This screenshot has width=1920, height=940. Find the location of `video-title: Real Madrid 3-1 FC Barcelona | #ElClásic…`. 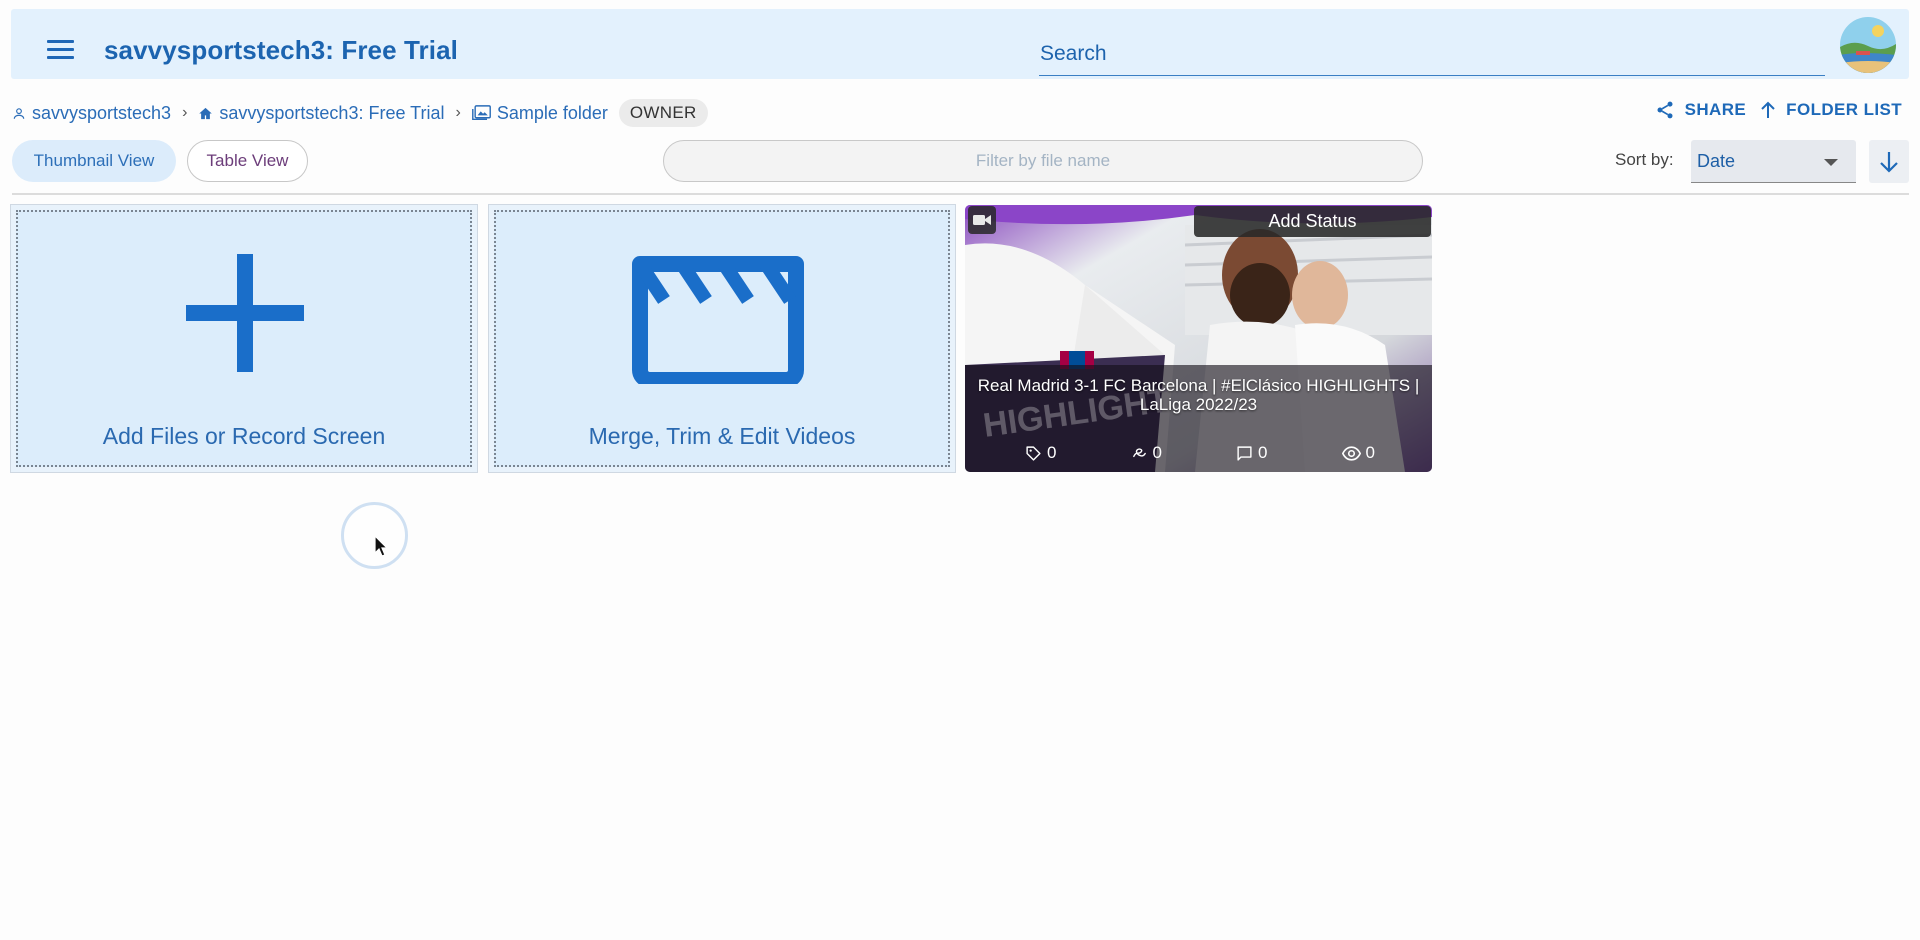

video-title: Real Madrid 3-1 FC Barcelona | #ElClásic… is located at coordinates (1198, 395).